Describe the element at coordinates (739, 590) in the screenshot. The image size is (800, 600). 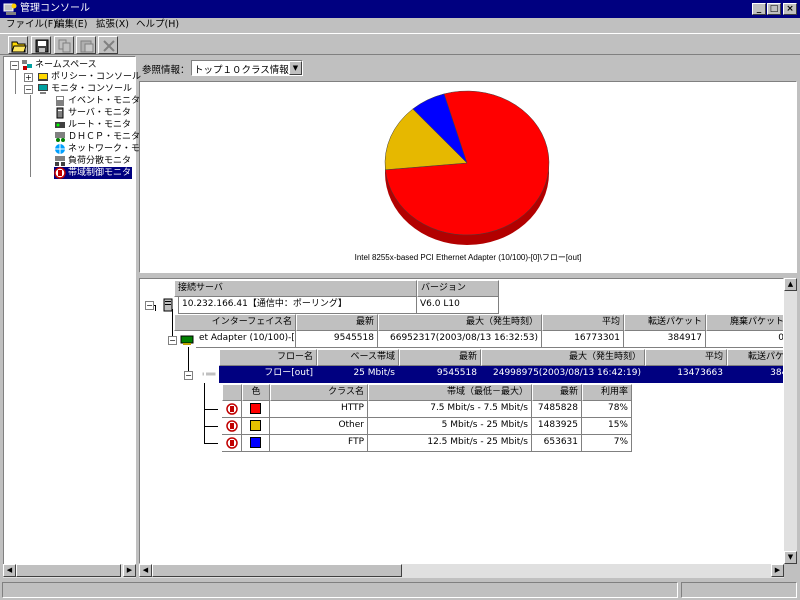
I see `status-pane-secondary` at that location.